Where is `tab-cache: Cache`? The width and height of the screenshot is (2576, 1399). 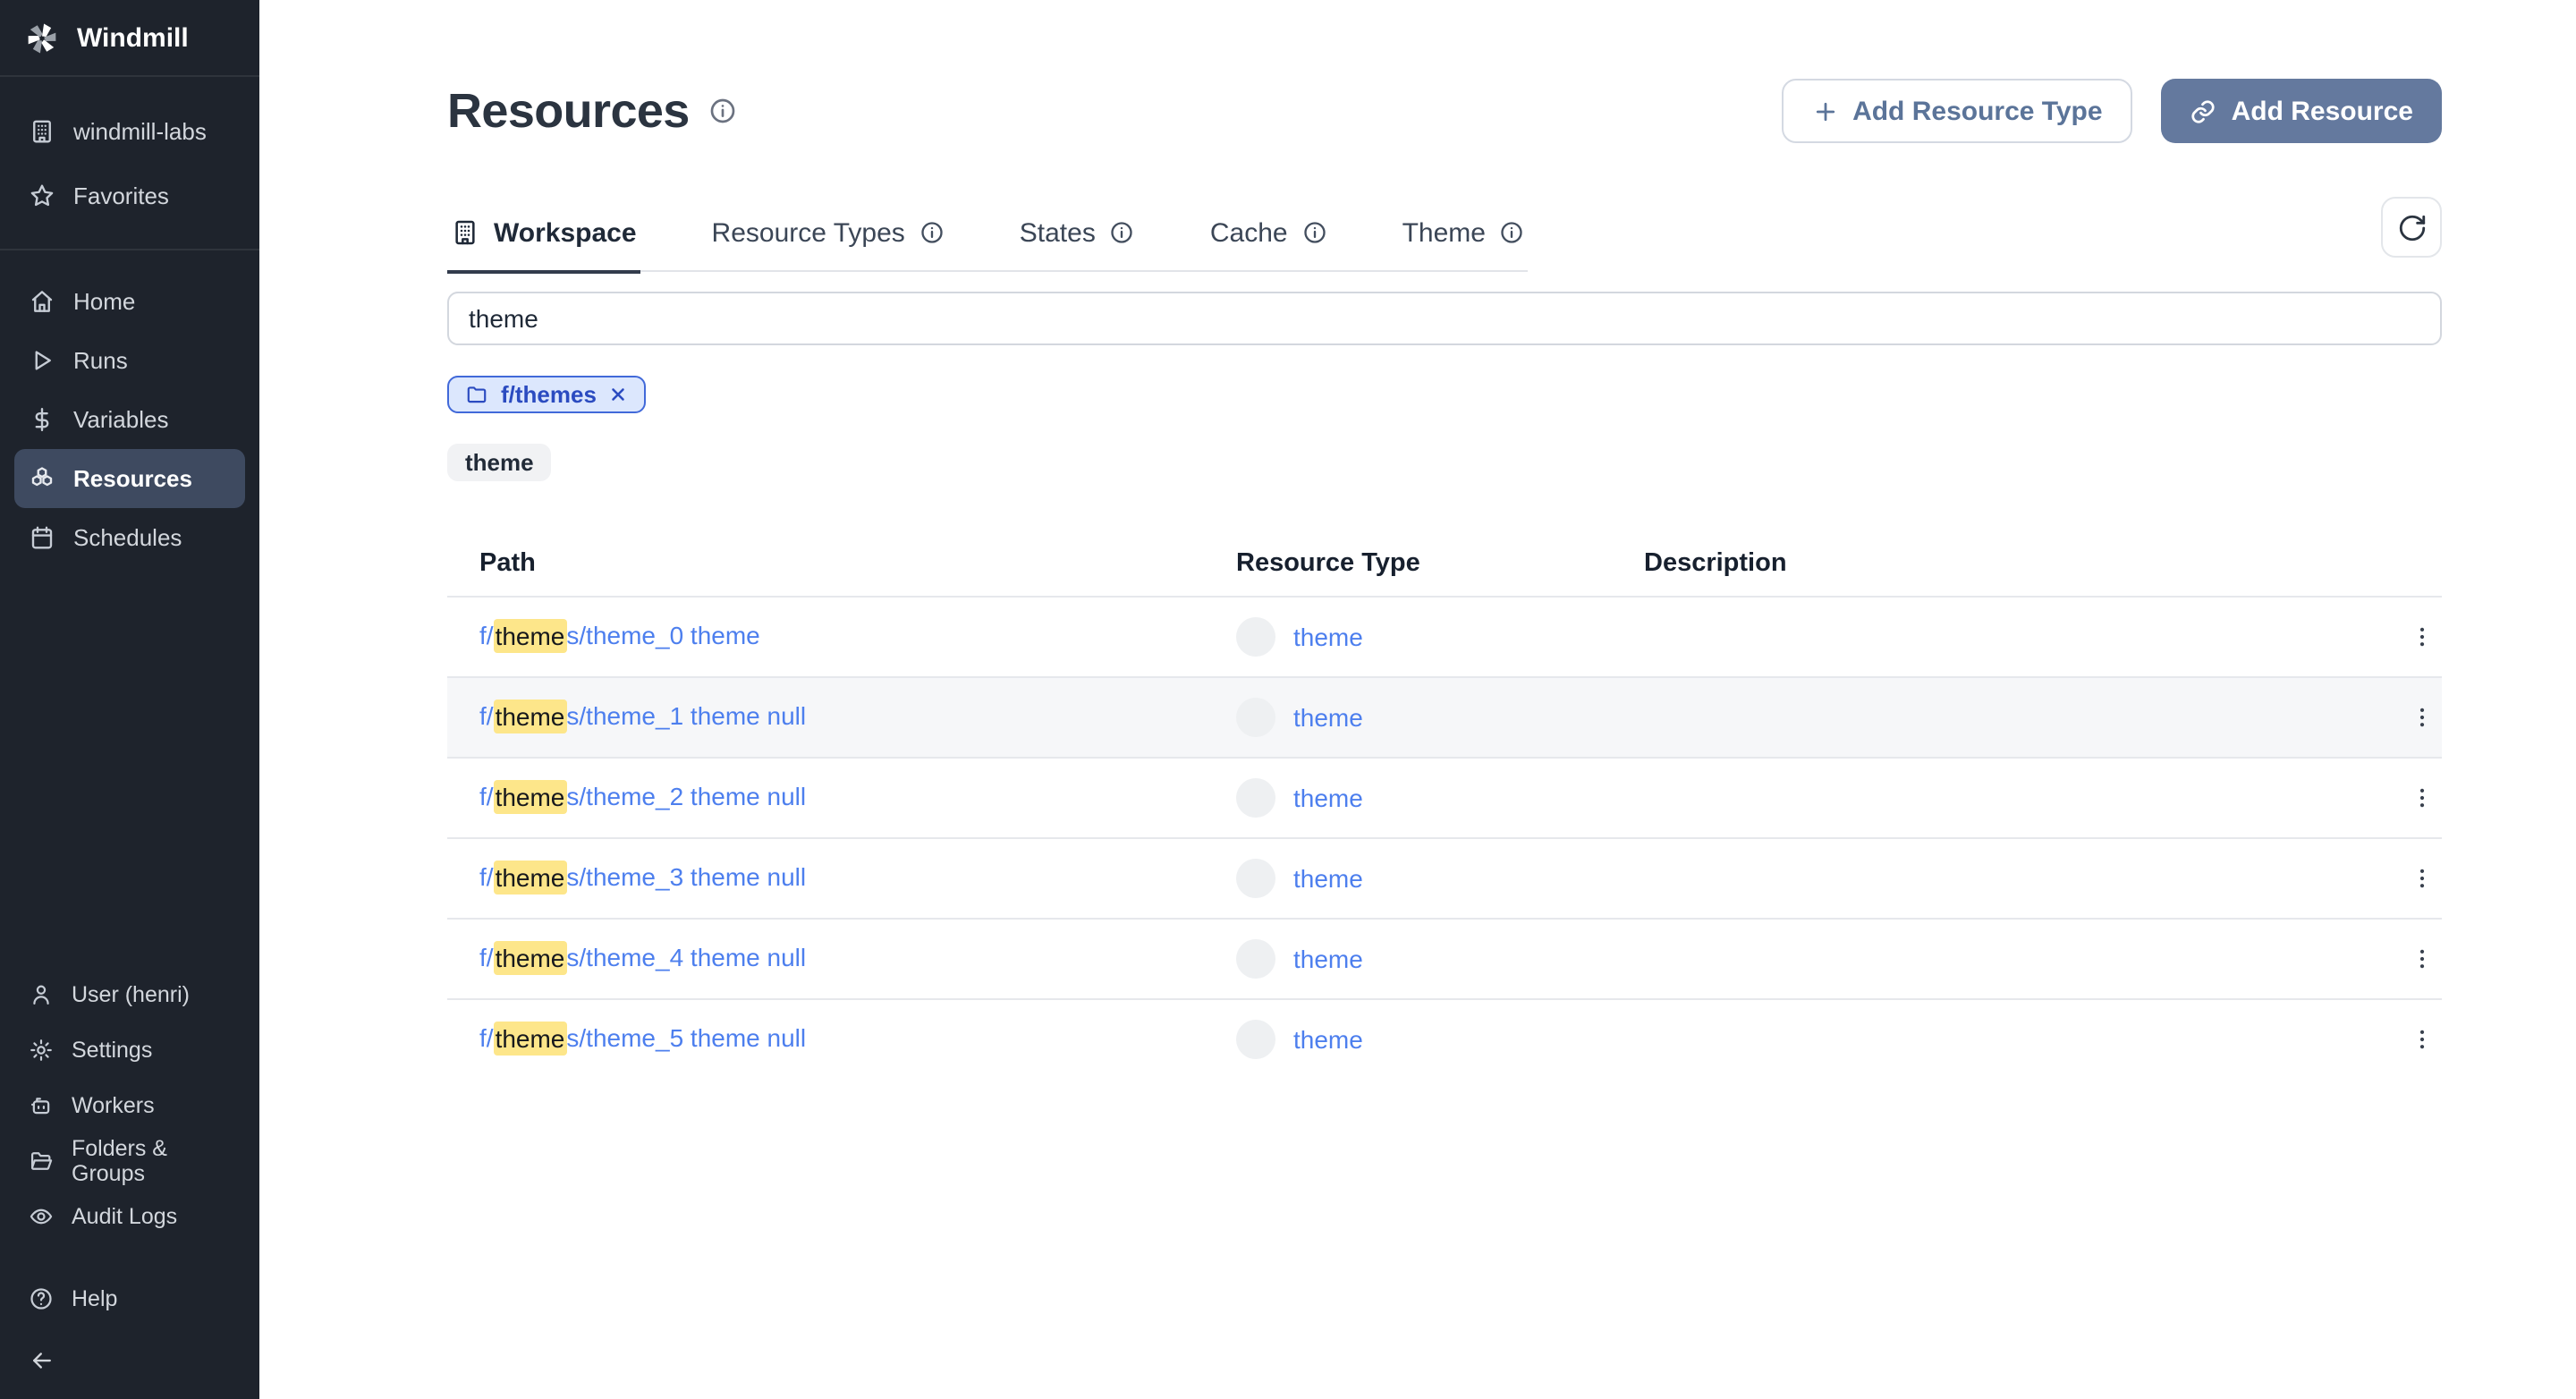 tab-cache: Cache is located at coordinates (1269, 237).